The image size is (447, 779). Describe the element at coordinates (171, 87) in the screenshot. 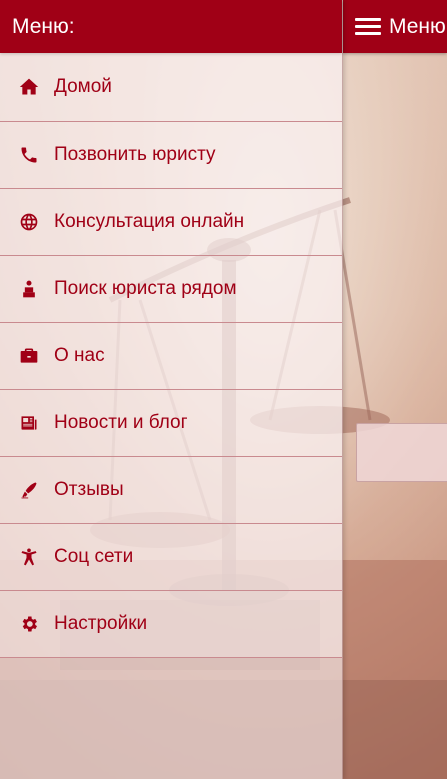

I see `menu-item-home: Домой` at that location.